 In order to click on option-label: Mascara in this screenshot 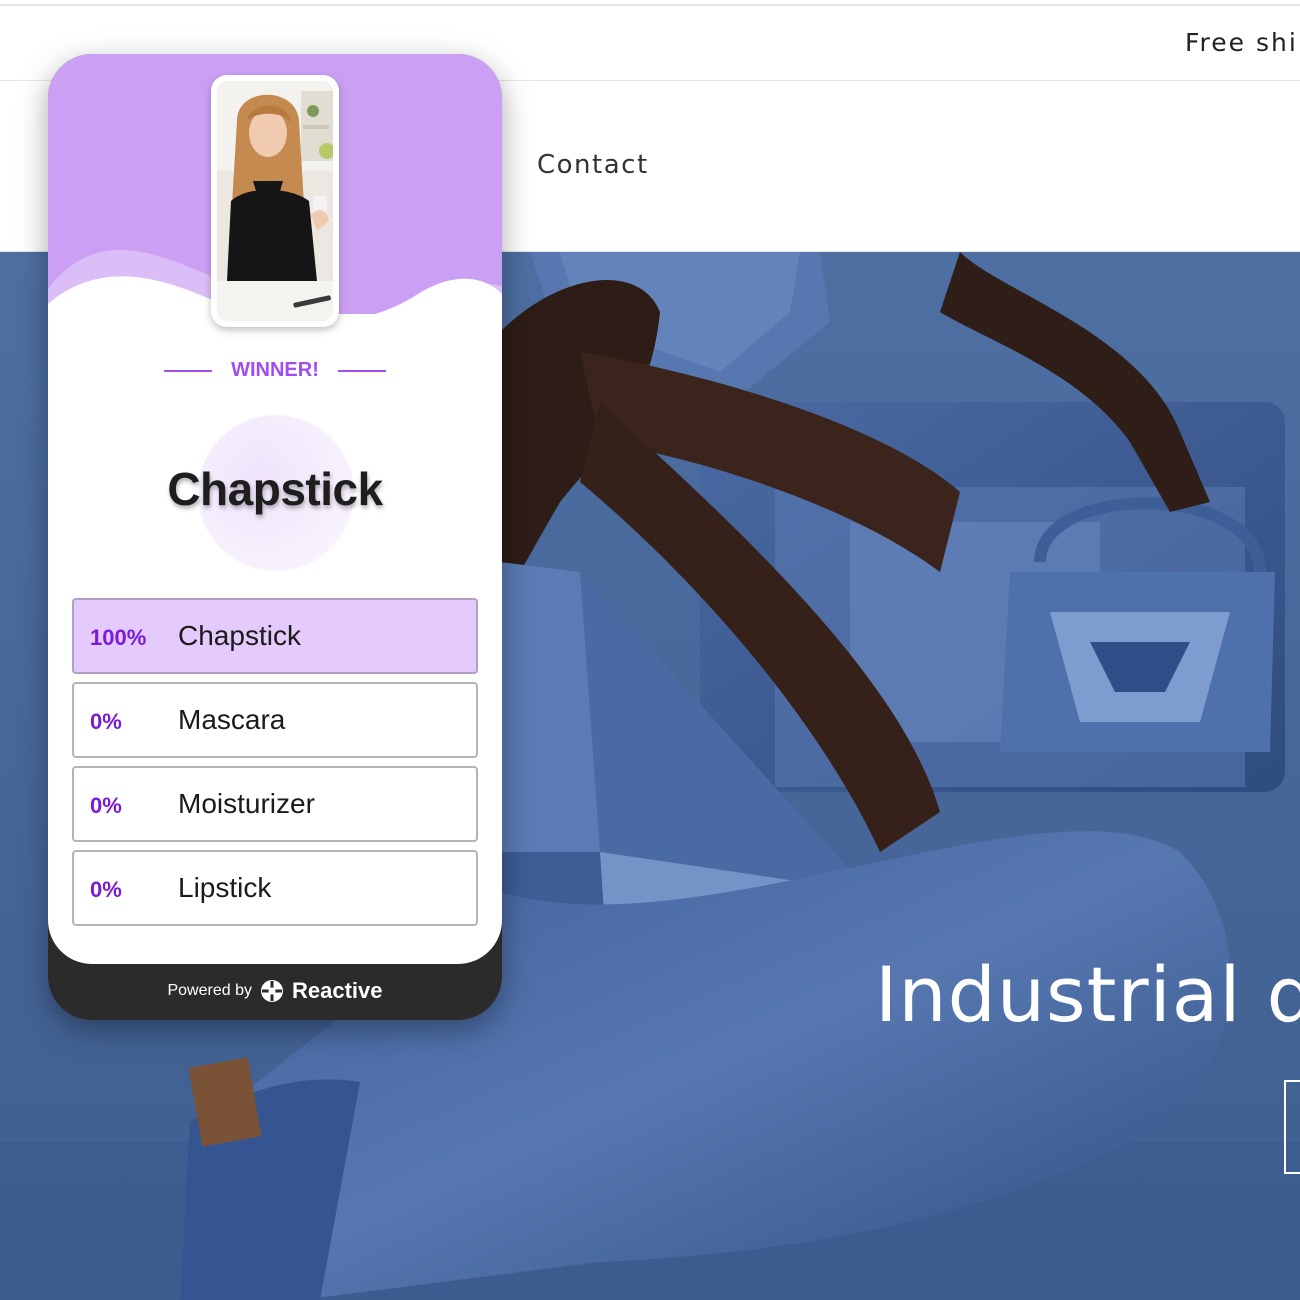, I will do `click(232, 719)`.